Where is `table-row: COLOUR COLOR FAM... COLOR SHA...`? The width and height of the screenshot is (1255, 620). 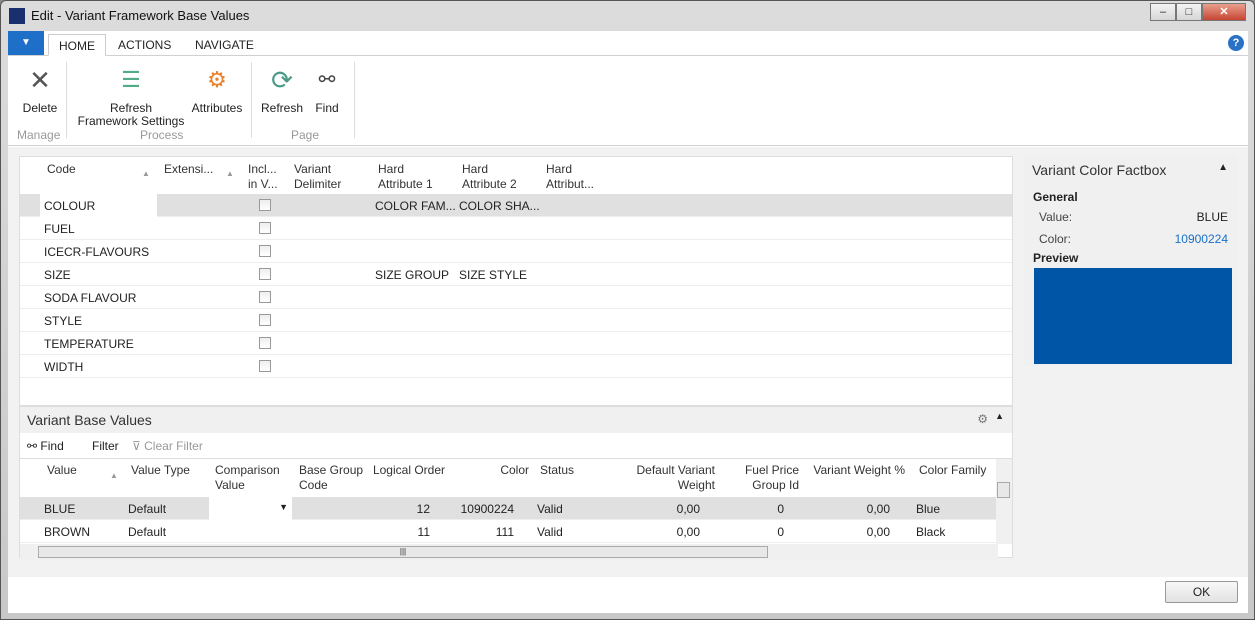
table-row: COLOUR COLOR FAM... COLOR SHA... is located at coordinates (516, 205).